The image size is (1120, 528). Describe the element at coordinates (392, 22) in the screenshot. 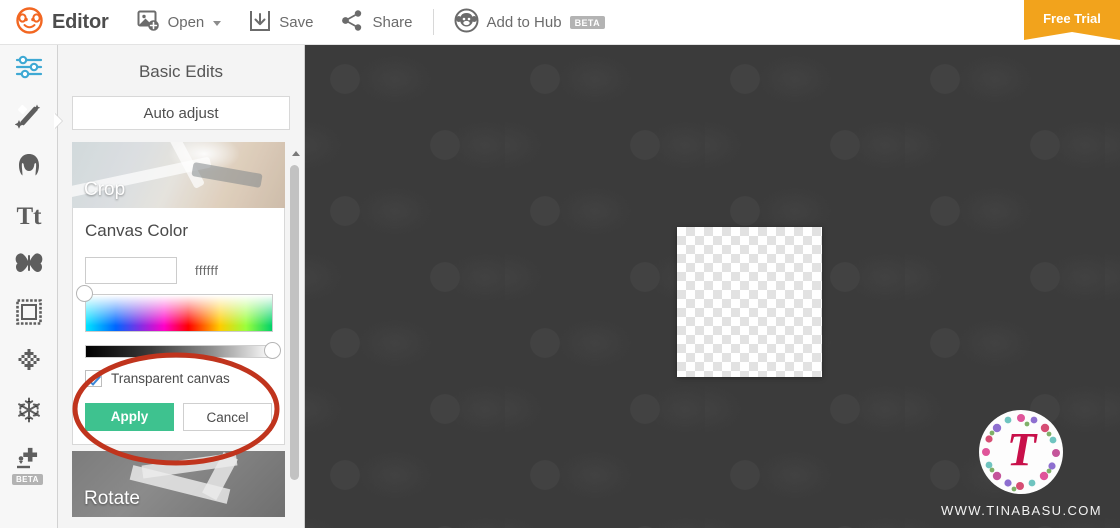

I see `share-label: Share` at that location.